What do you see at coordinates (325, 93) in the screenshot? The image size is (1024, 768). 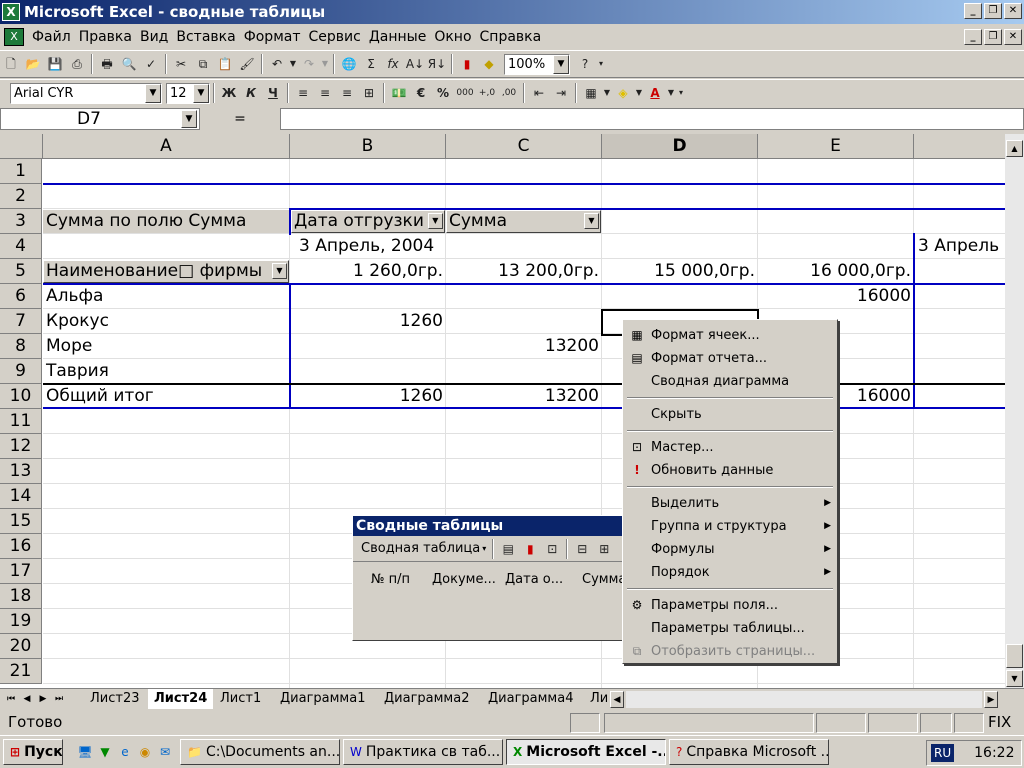 I see `align-center-icon: ≡` at bounding box center [325, 93].